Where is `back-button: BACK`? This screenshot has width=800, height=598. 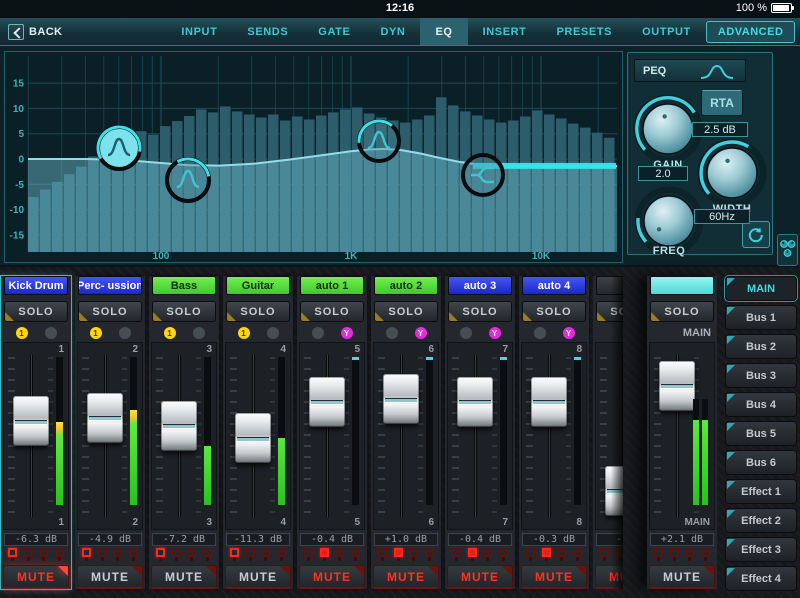 back-button: BACK is located at coordinates (35, 31).